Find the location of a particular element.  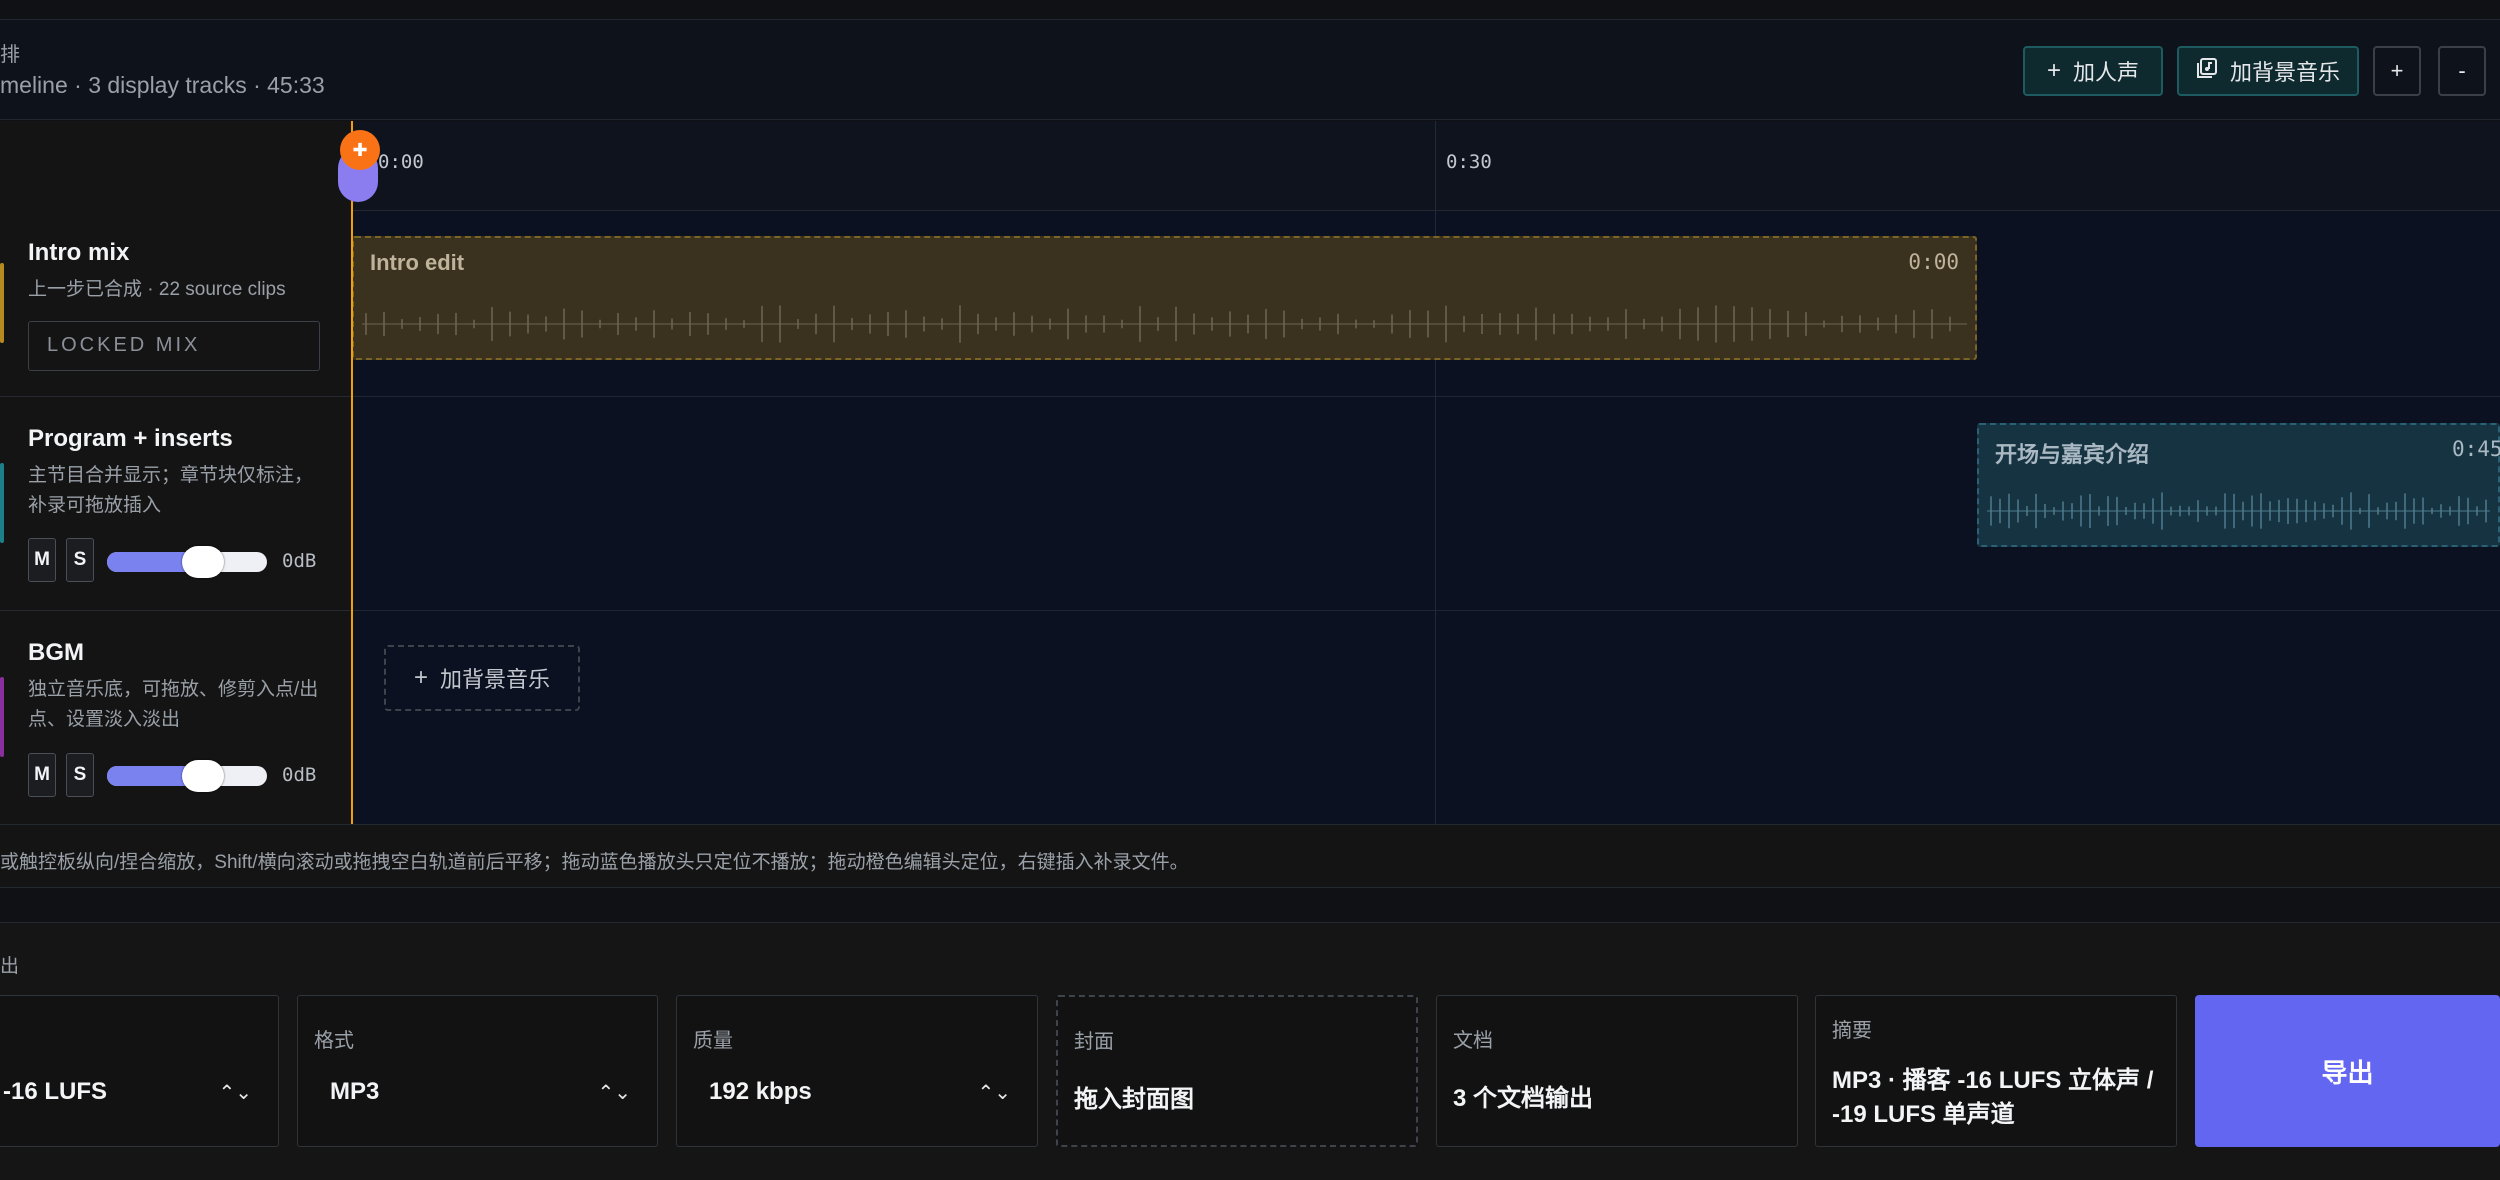

edit-playhead-line is located at coordinates (352, 472).